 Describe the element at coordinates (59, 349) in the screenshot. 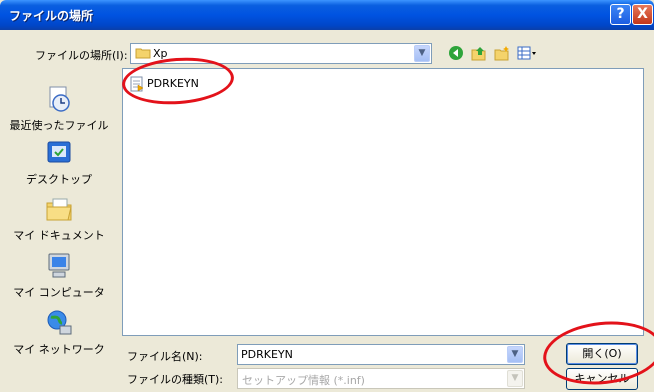

I see `place-label: マイ ネットワーク` at that location.